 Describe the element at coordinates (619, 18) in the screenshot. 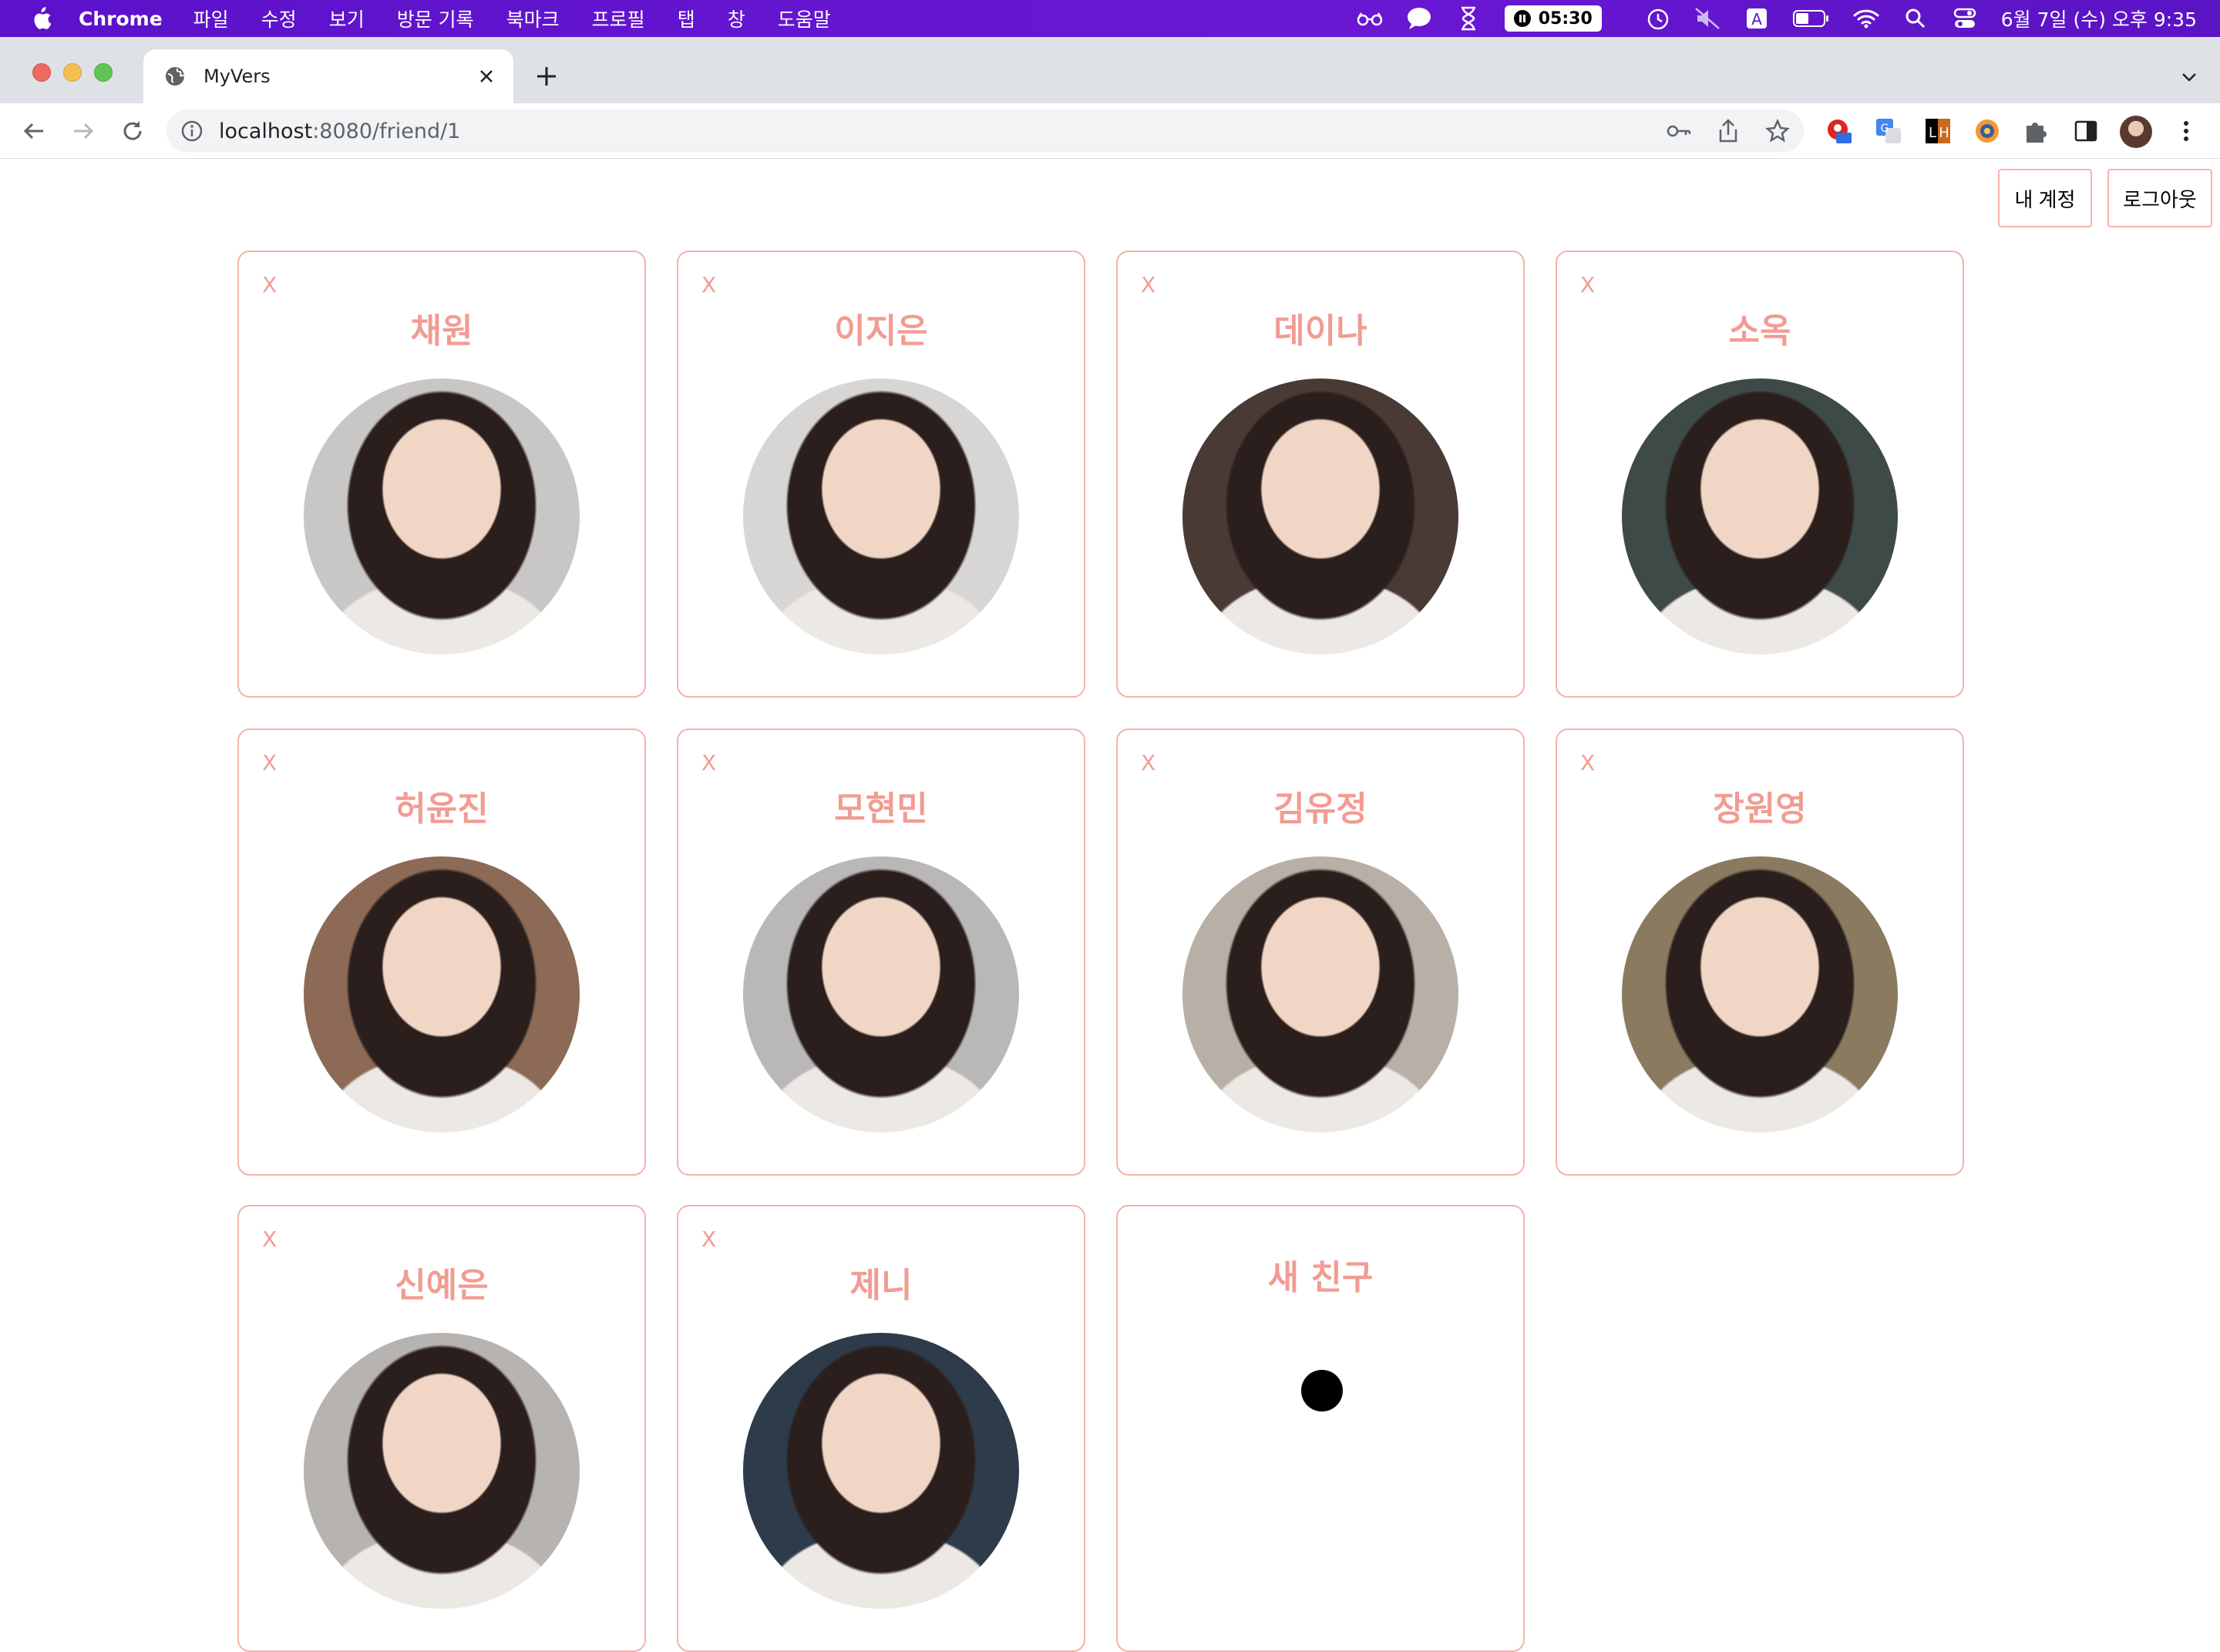

I see `menu-profile: 프로필` at that location.